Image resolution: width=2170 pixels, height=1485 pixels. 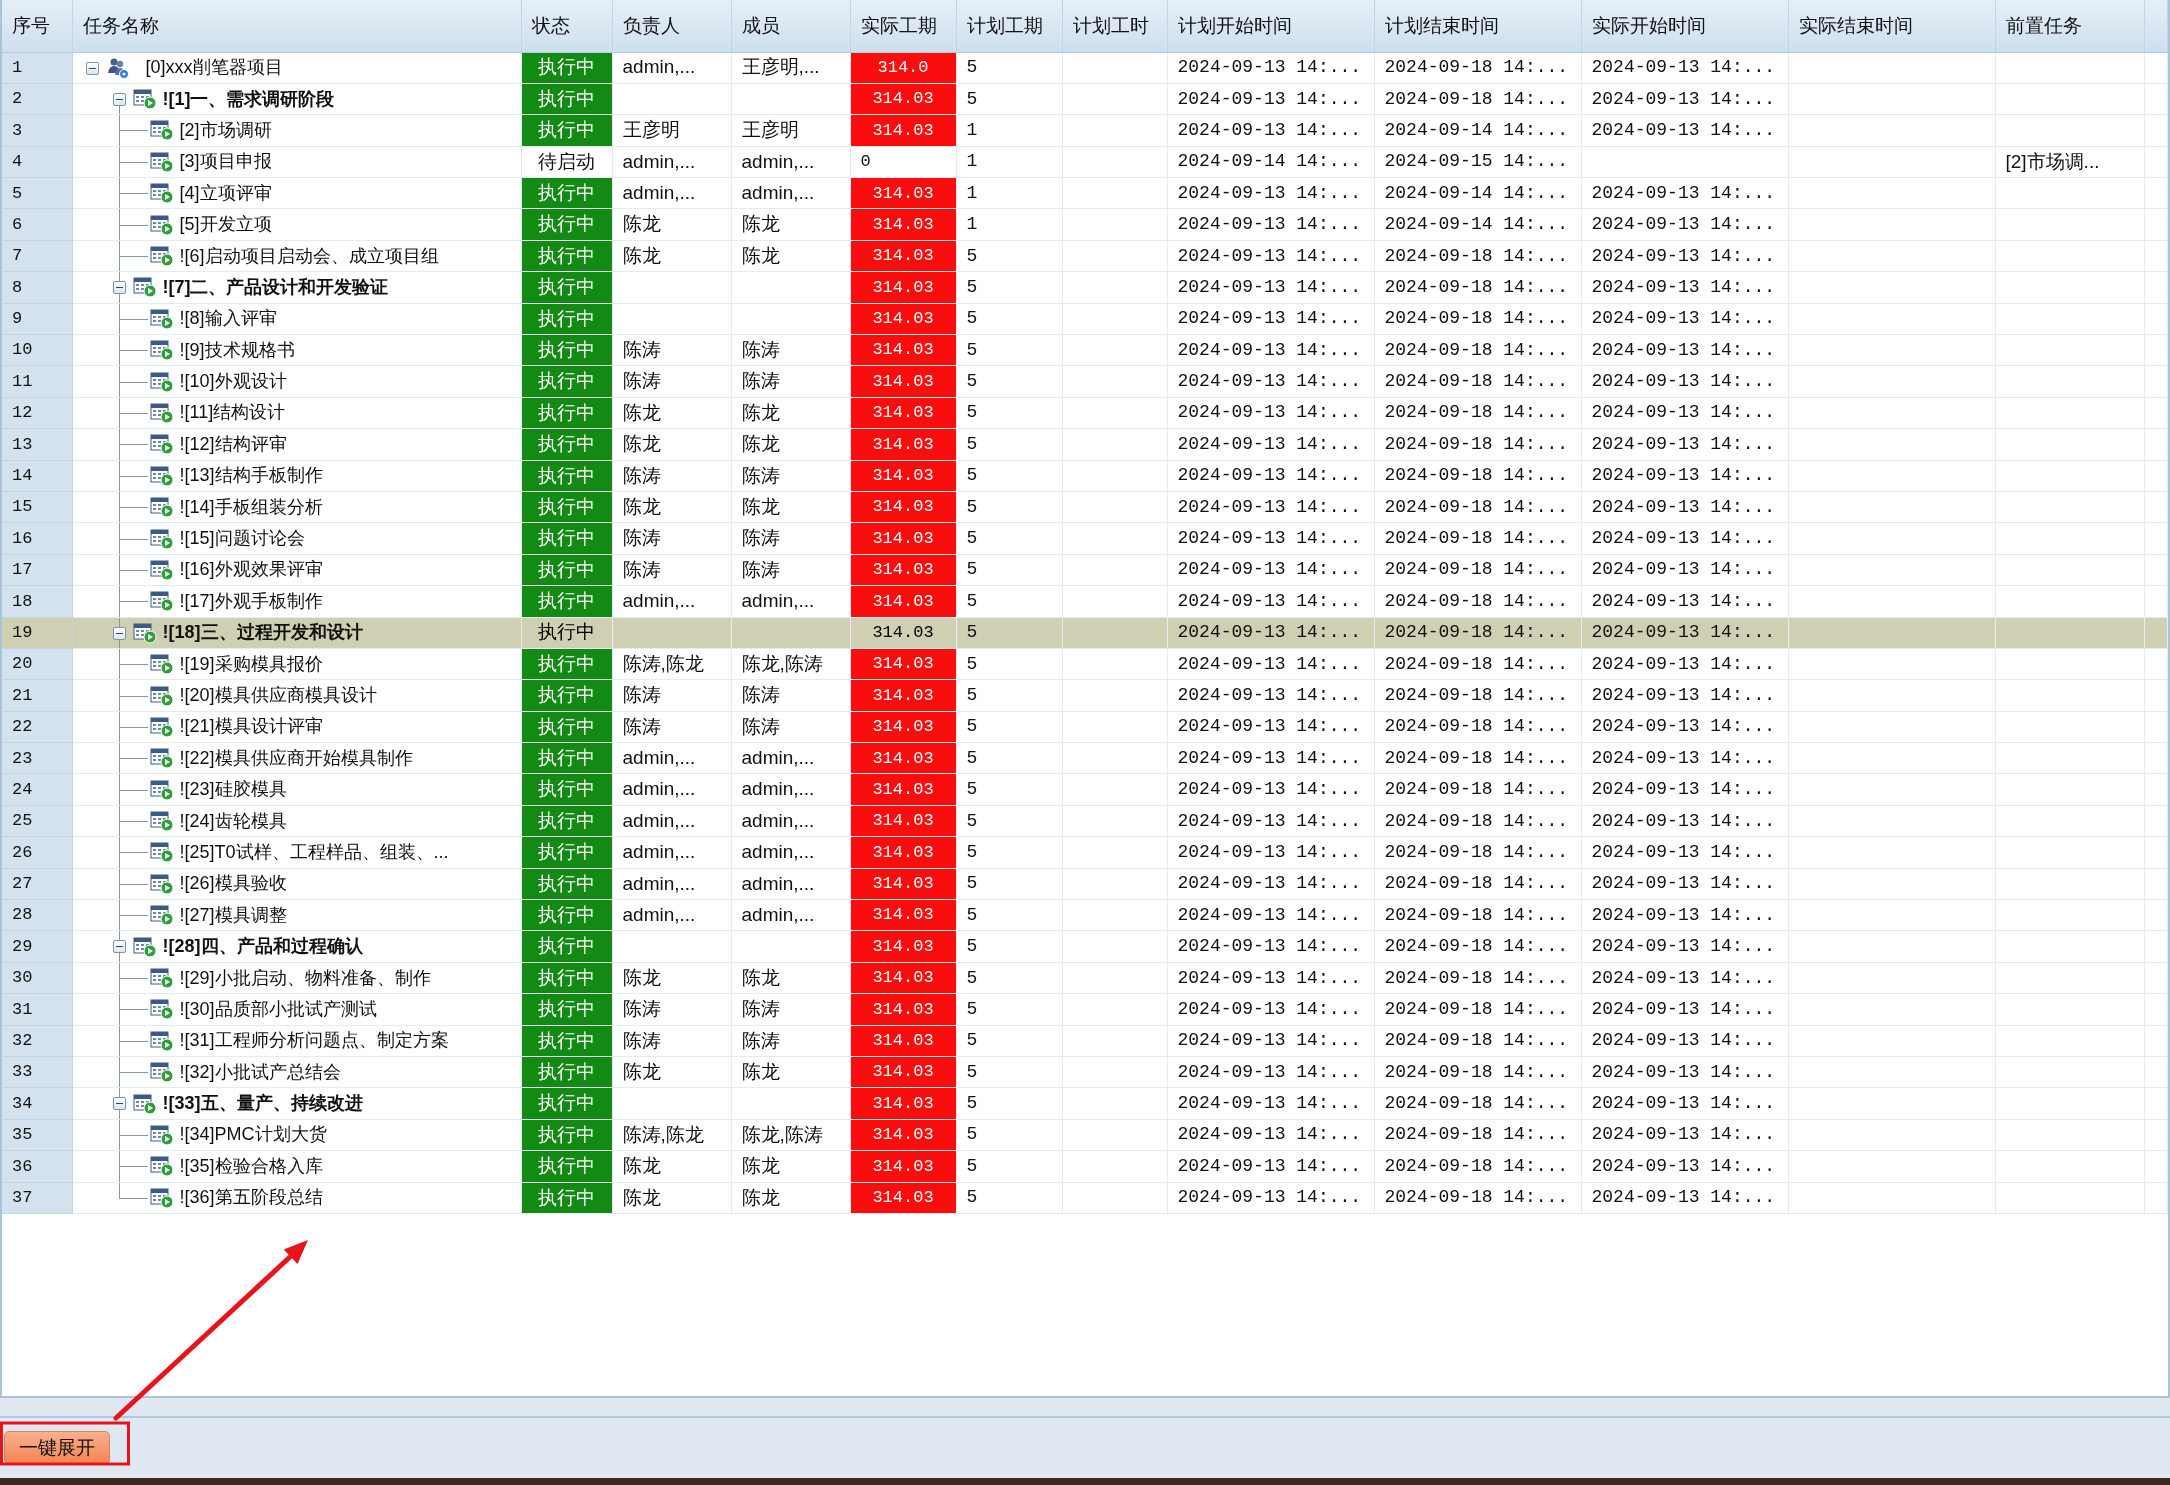 I want to click on column-header: 成员, so click(x=790, y=26).